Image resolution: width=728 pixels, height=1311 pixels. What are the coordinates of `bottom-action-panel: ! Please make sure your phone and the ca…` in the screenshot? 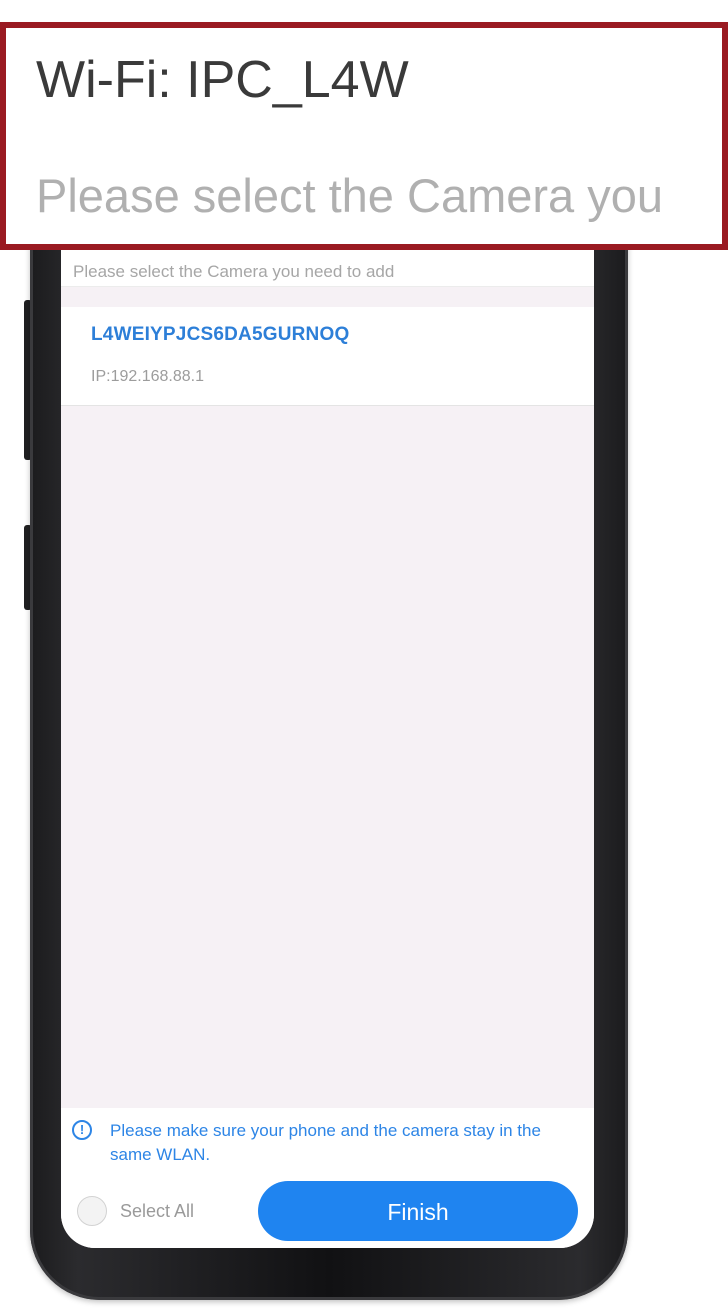 It's located at (327, 1178).